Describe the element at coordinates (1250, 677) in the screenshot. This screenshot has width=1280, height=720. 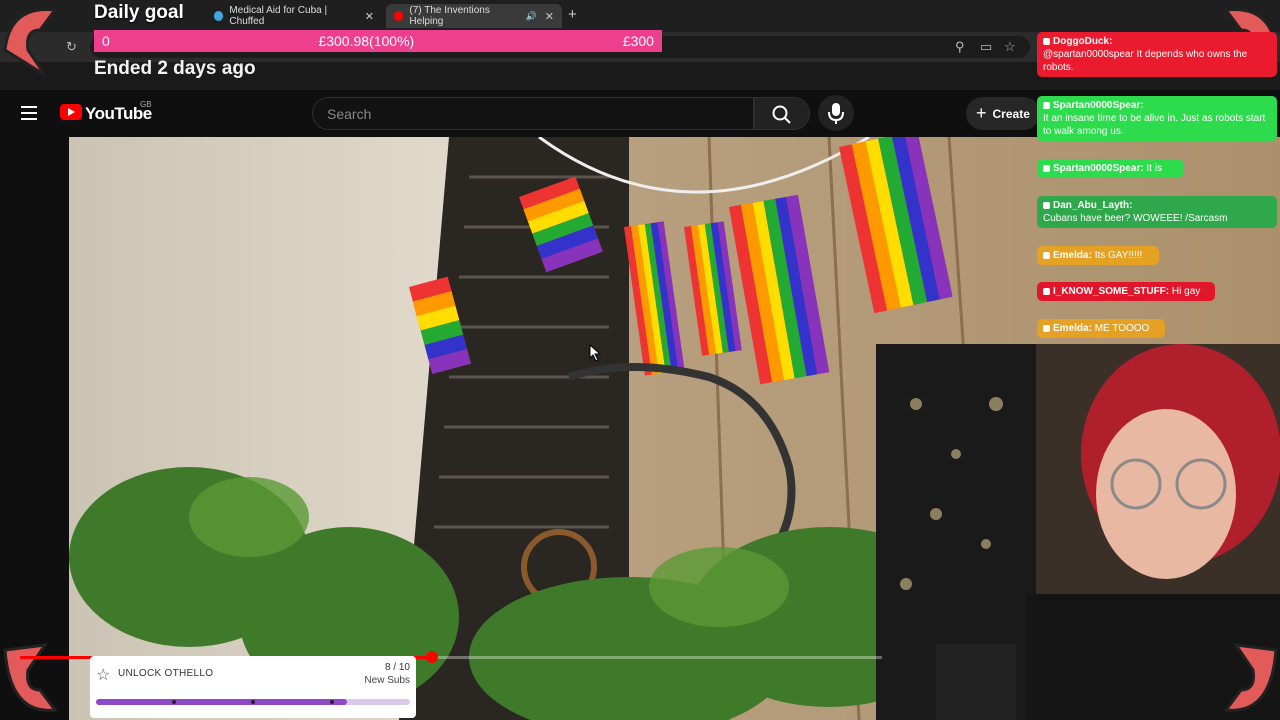
I see `corner-art-bottom-right` at that location.